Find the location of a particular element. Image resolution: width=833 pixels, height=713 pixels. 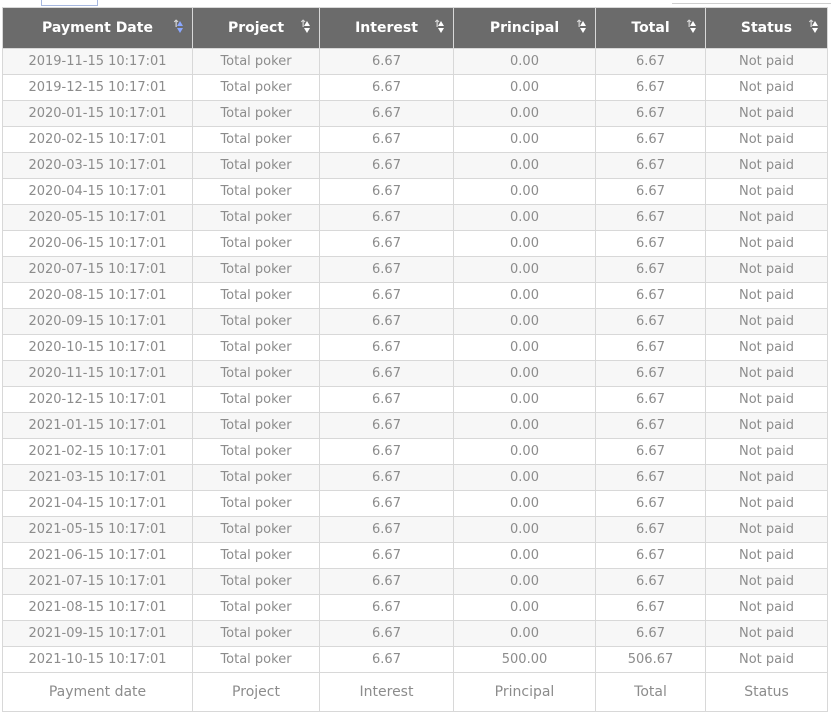

payment-date-cell: 2020-04-15 10:17:01 is located at coordinates (97, 191).